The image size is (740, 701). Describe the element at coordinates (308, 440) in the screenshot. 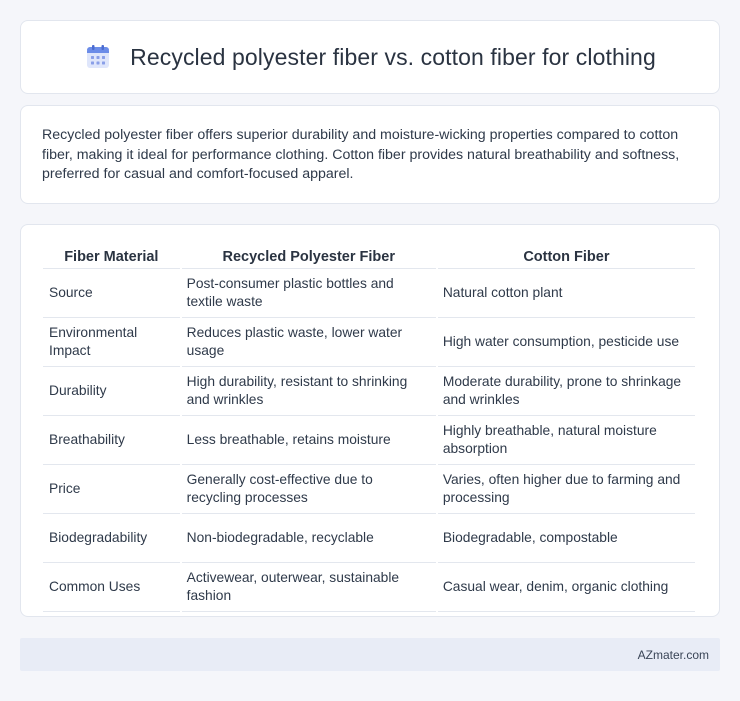

I see `table-cell: Less breathable, retains moisture` at that location.